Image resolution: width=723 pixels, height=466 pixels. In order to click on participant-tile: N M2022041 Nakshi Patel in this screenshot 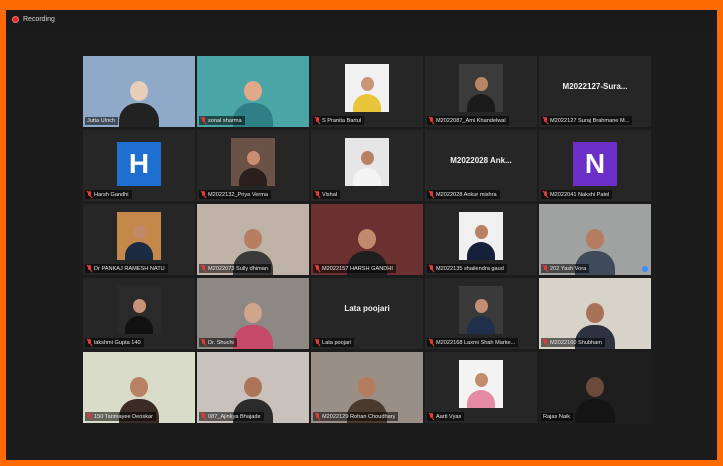, I will do `click(595, 165)`.